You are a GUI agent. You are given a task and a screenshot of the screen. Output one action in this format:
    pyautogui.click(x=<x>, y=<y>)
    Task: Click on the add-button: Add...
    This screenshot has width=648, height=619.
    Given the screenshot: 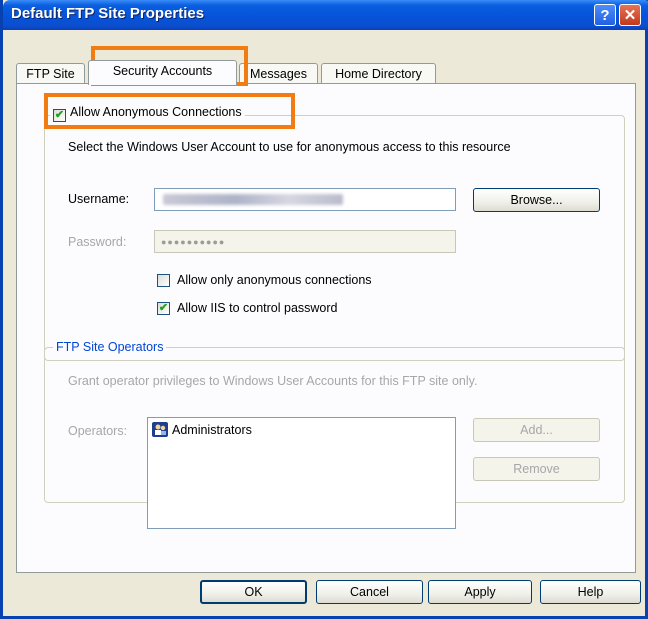 What is the action you would take?
    pyautogui.click(x=536, y=430)
    